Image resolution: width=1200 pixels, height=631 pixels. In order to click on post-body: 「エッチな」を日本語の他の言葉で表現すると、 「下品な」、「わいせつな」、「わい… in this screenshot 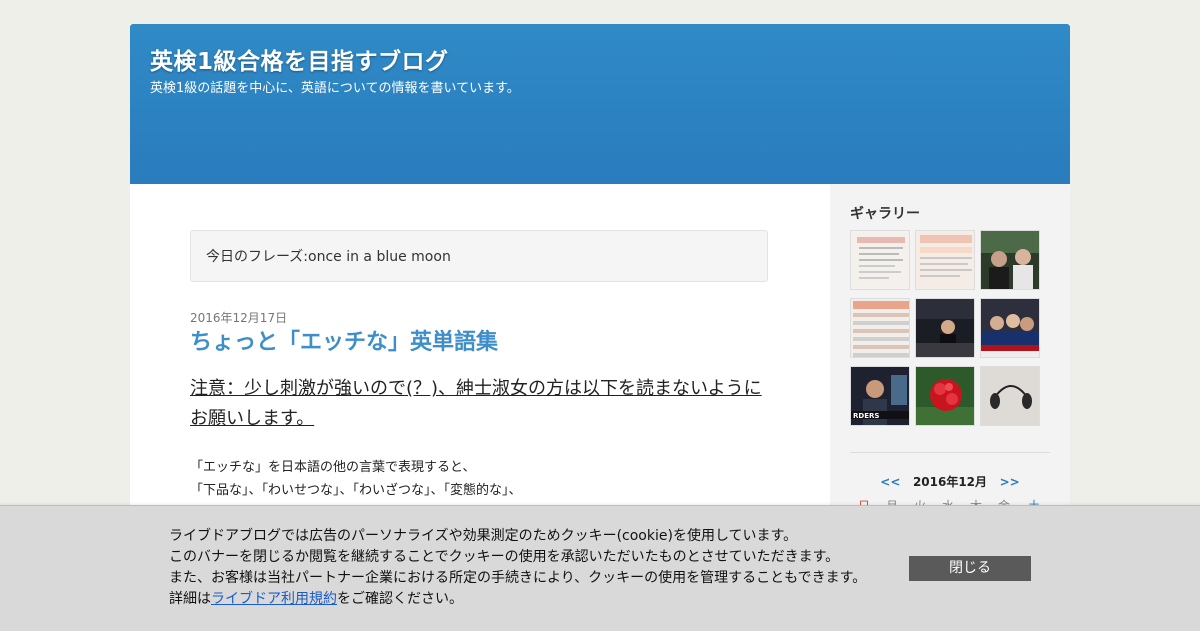, I will do `click(356, 479)`.